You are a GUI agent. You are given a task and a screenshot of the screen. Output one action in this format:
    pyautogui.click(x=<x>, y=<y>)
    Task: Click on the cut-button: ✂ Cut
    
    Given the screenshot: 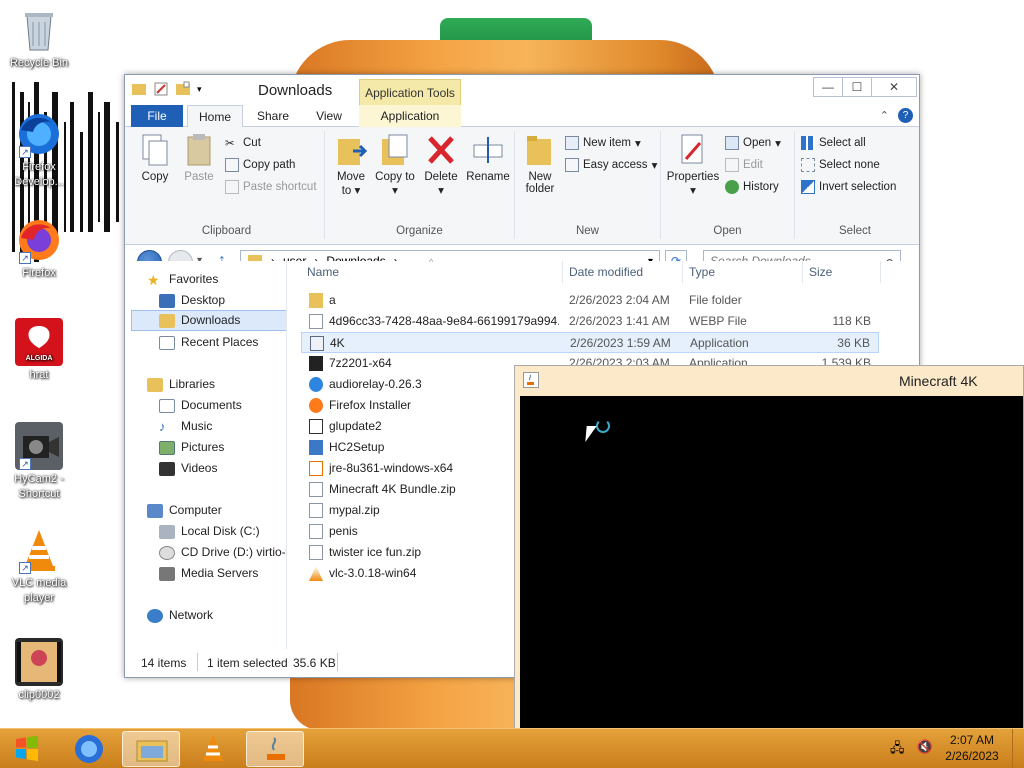 What is the action you would take?
    pyautogui.click(x=243, y=143)
    